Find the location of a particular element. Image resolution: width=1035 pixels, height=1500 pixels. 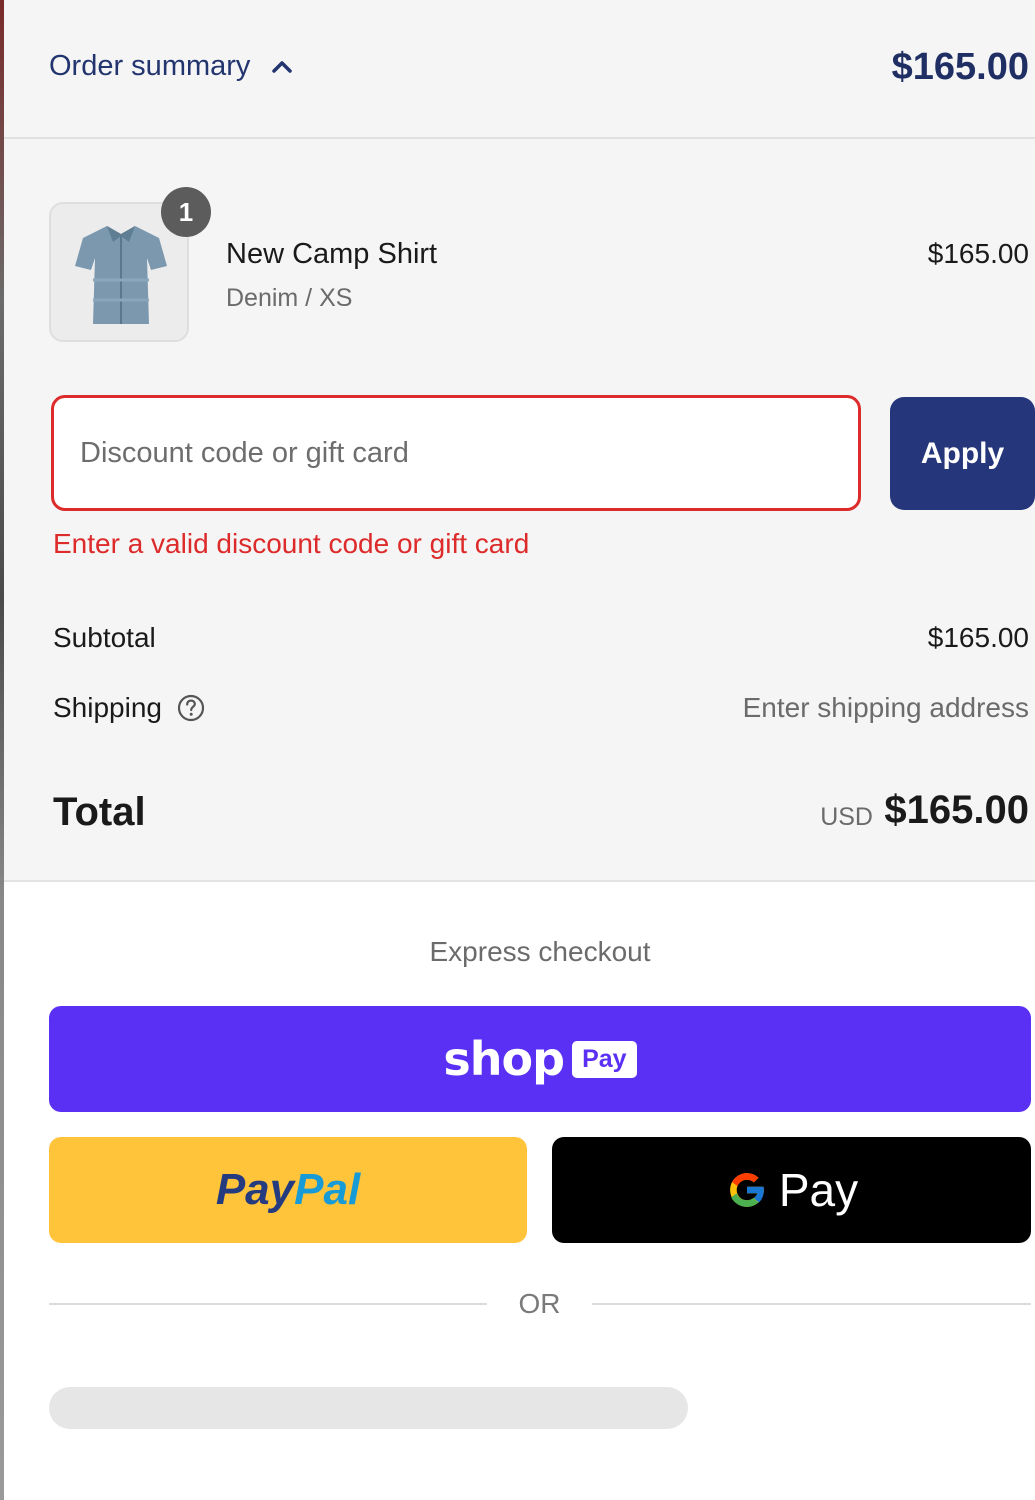

paypal-logo-pay: Pay is located at coordinates (255, 1189).